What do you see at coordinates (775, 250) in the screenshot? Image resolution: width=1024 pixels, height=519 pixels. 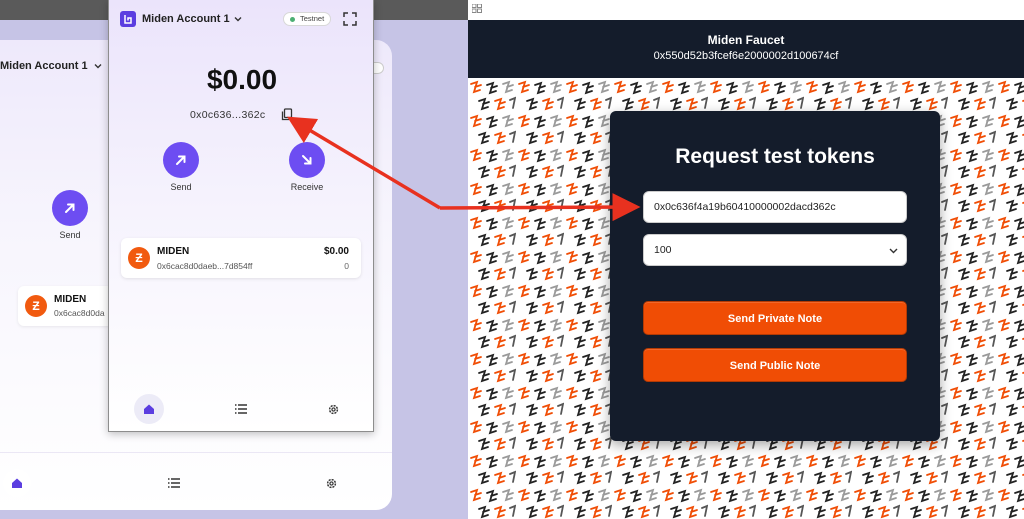 I see `amount-select: 100` at bounding box center [775, 250].